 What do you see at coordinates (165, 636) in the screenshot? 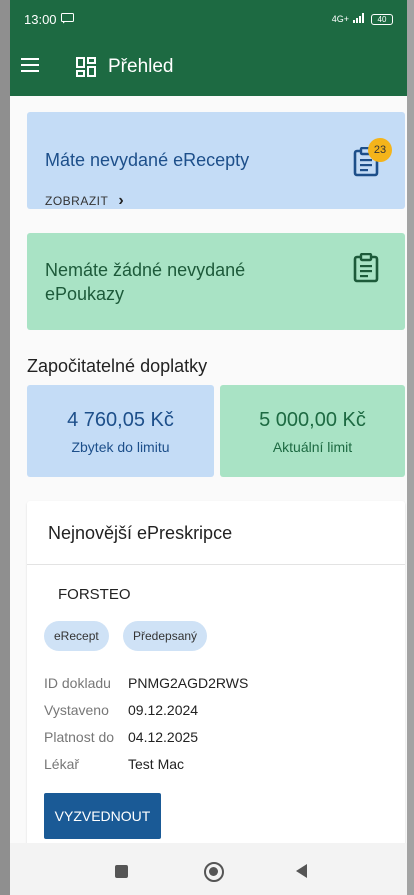
I see `status-chip: Předepsaný` at bounding box center [165, 636].